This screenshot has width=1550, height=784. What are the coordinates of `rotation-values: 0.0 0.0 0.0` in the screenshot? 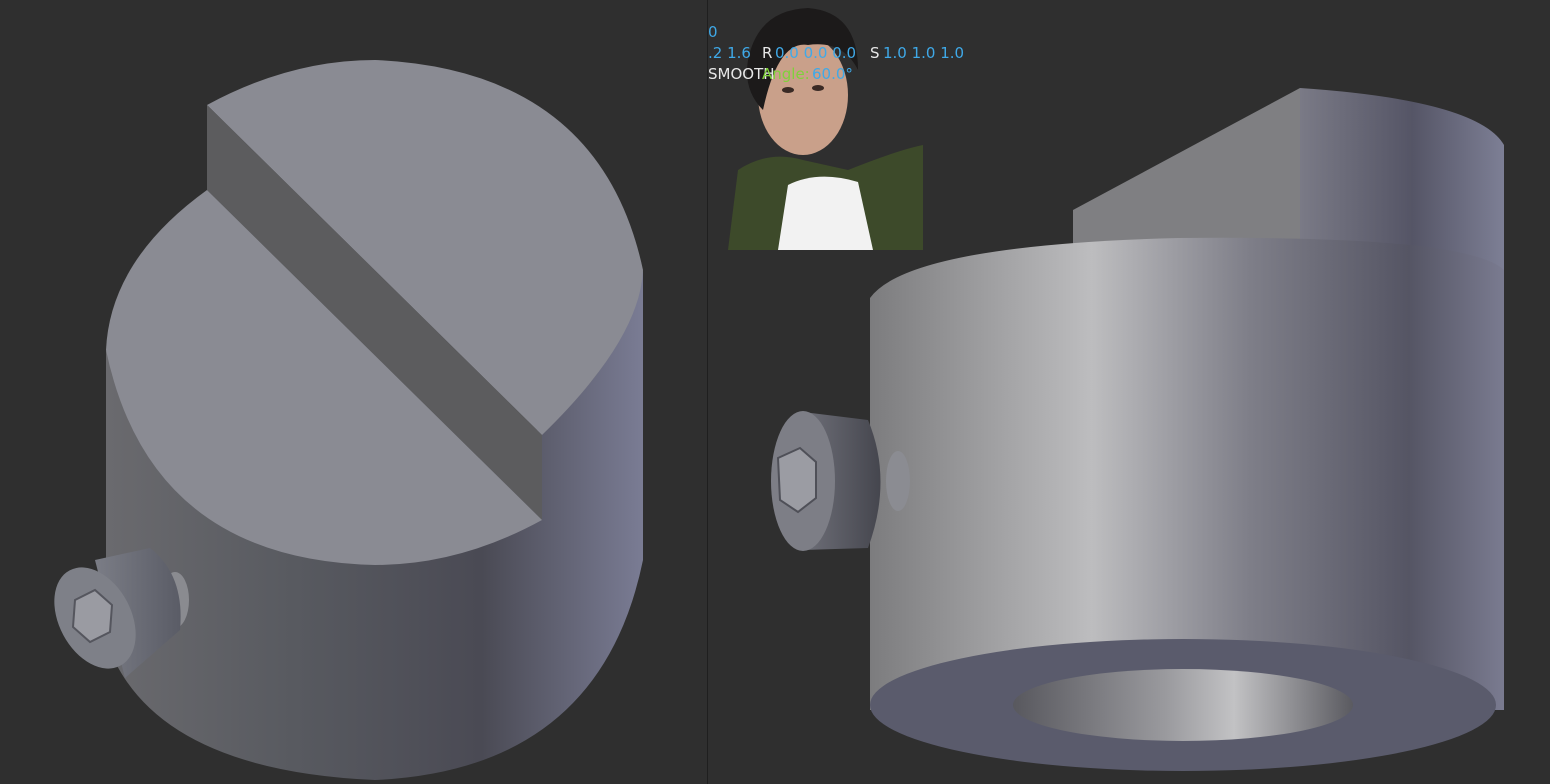 It's located at (816, 53).